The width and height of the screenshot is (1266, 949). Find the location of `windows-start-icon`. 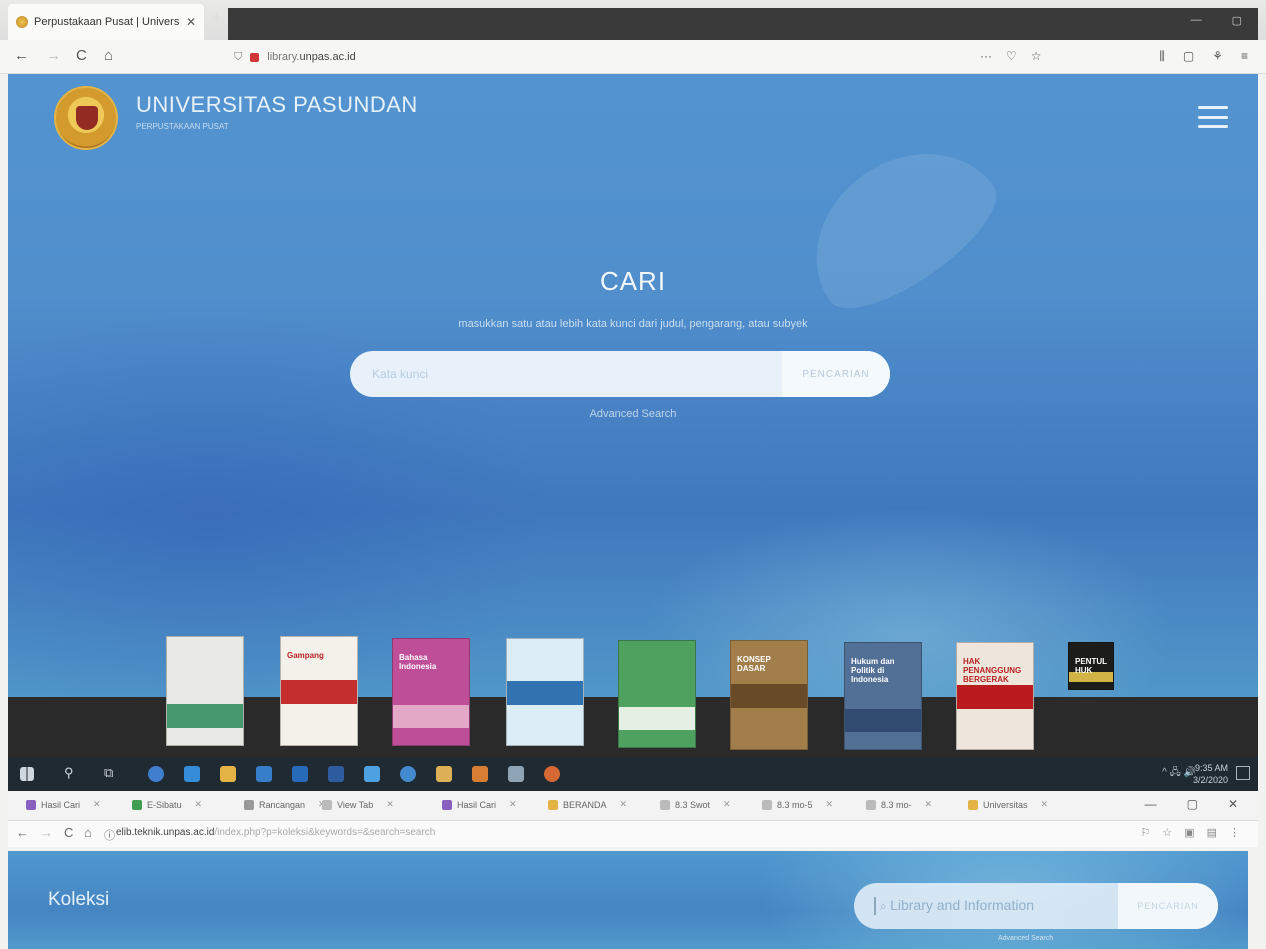

windows-start-icon is located at coordinates (27, 774).